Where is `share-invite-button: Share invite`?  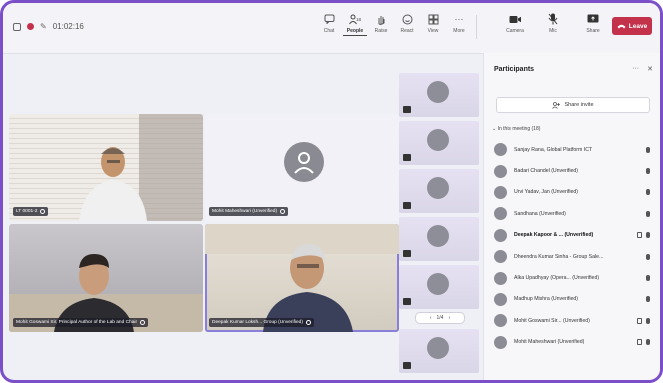 share-invite-button: Share invite is located at coordinates (573, 105).